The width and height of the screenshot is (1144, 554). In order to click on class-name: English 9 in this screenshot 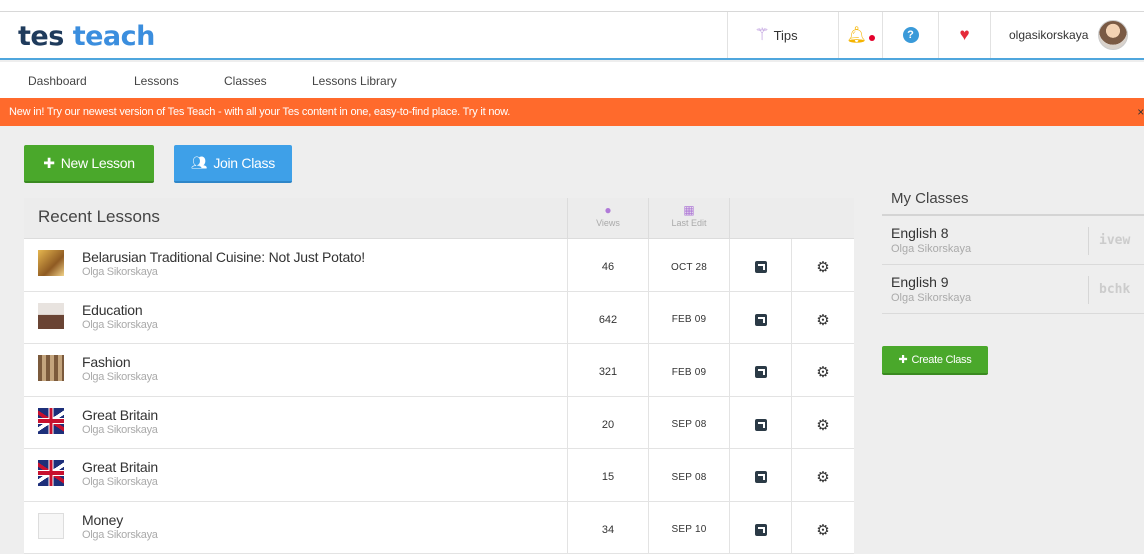, I will do `click(920, 282)`.